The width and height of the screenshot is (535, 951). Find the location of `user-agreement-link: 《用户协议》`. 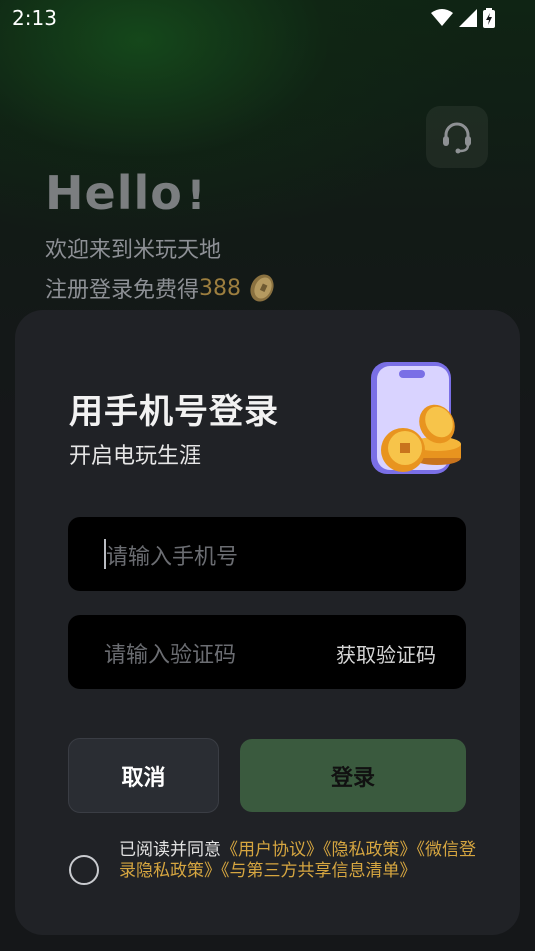

user-agreement-link: 《用户协议》 is located at coordinates (272, 850).